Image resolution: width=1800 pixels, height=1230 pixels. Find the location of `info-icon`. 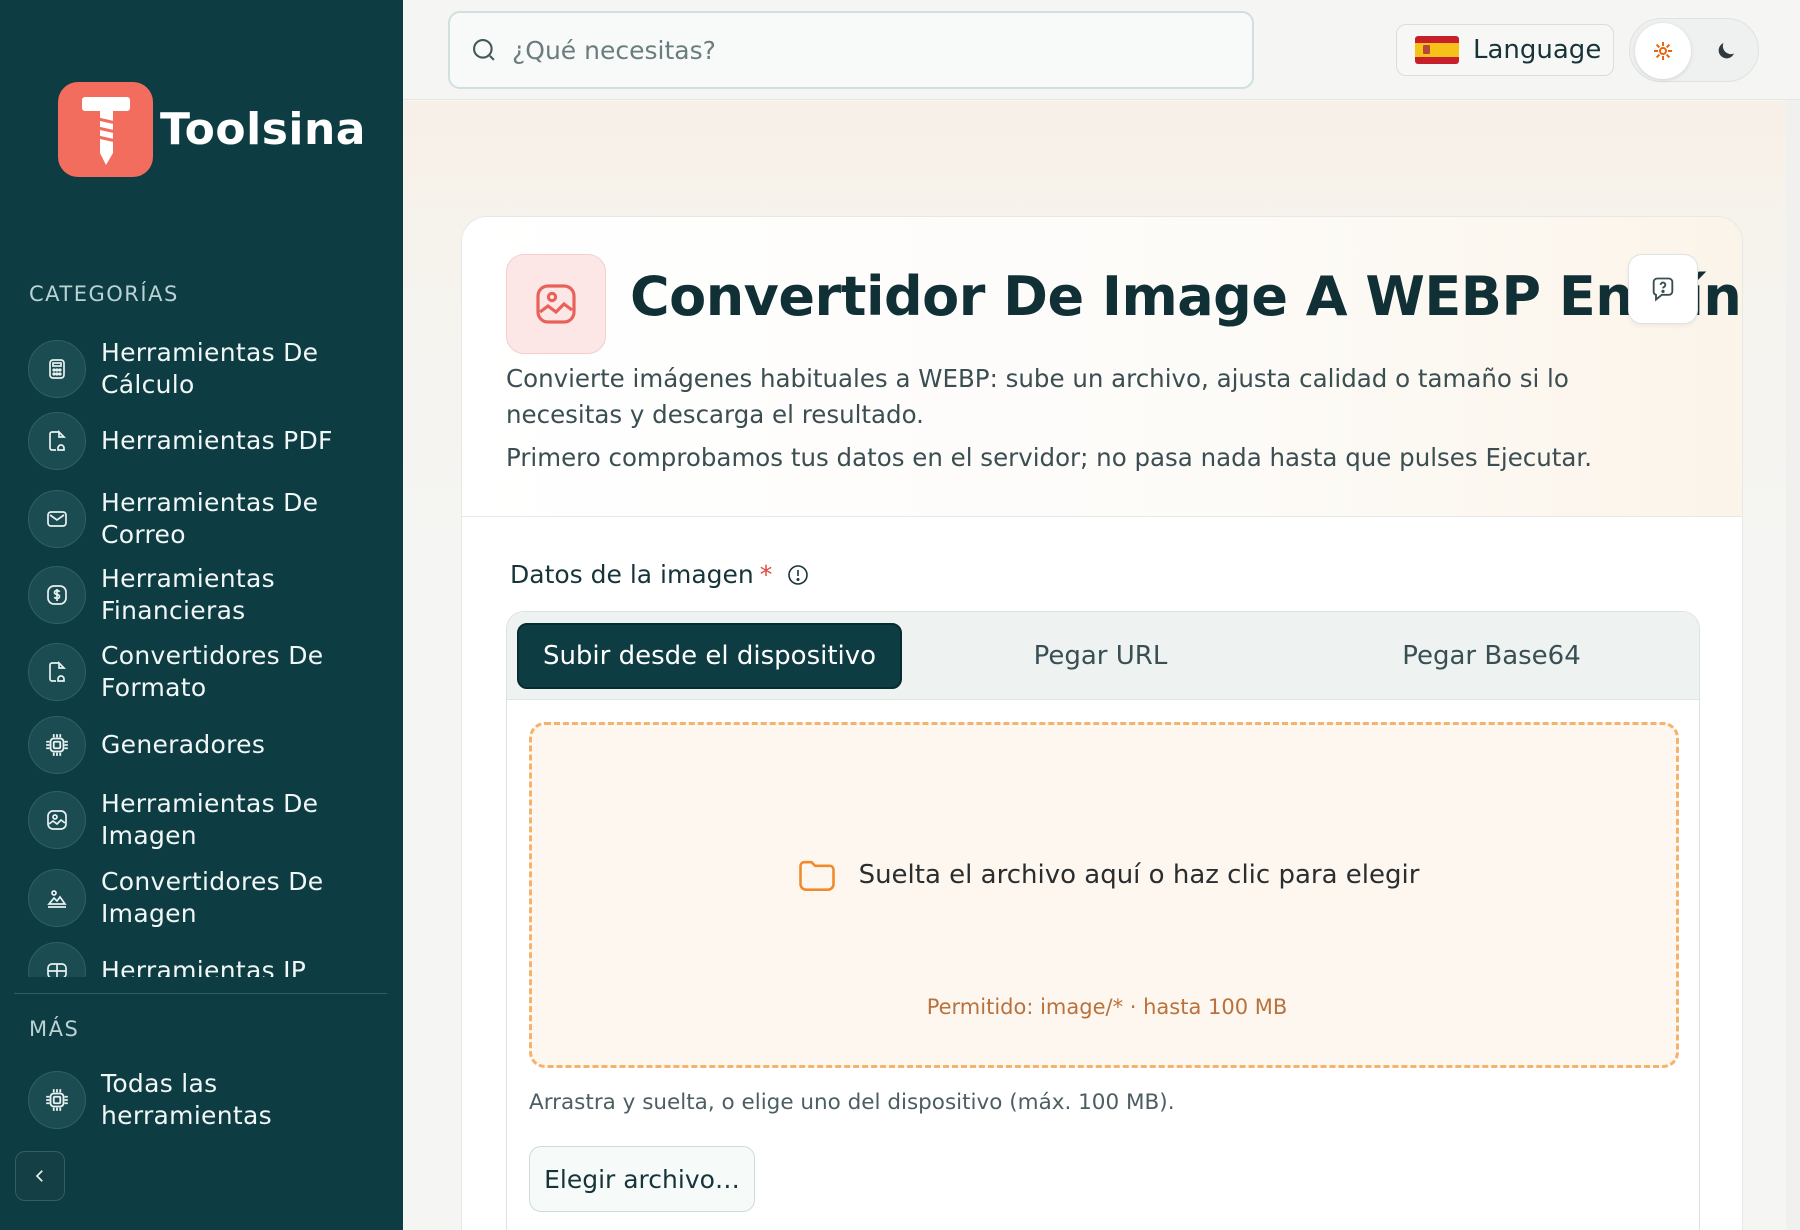

info-icon is located at coordinates (798, 575).